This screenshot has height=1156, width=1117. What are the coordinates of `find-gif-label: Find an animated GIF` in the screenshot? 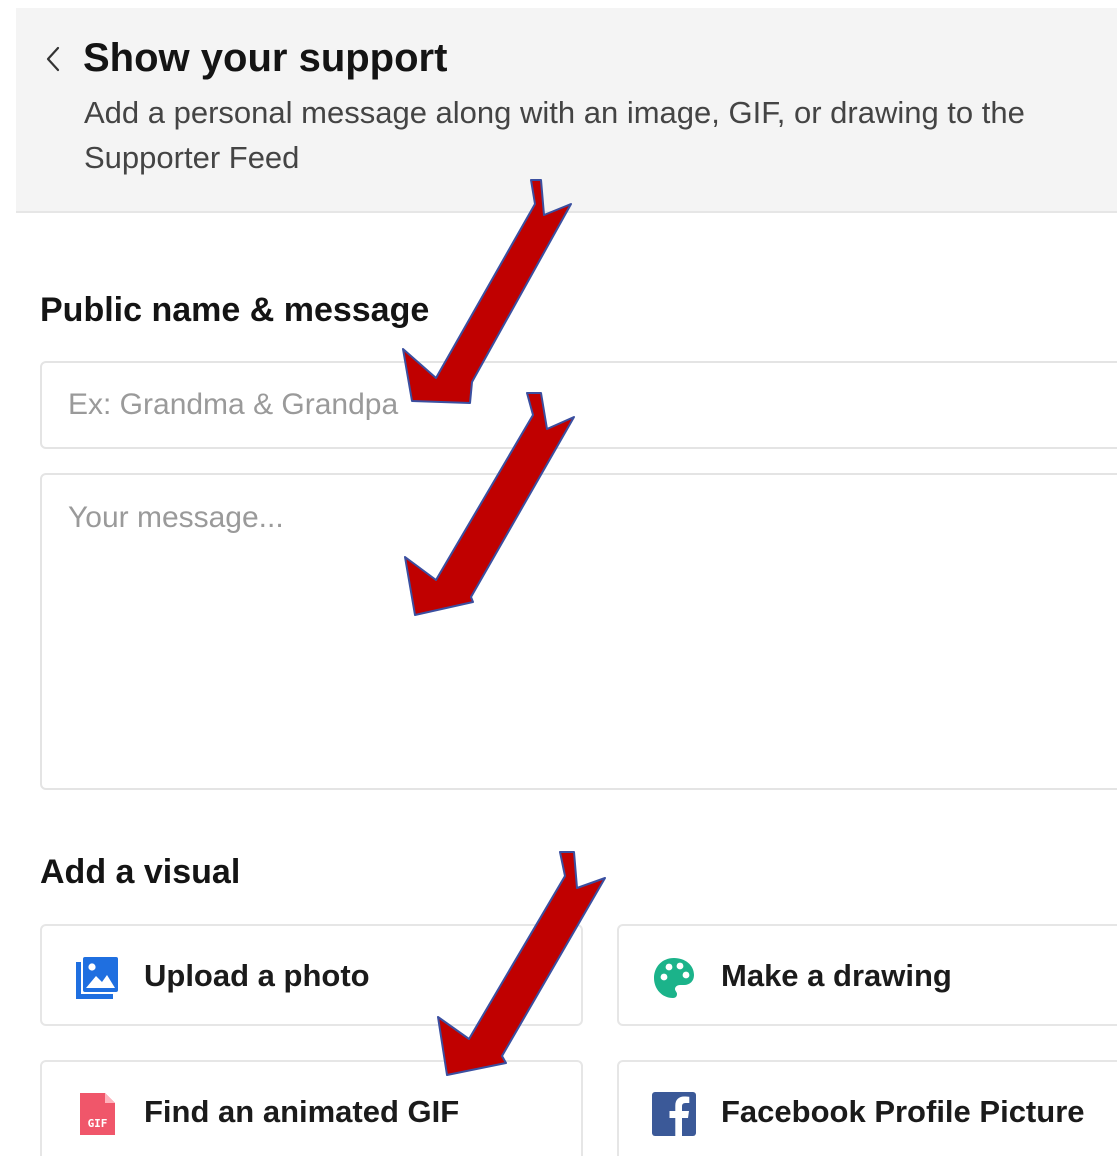 It's located at (302, 1111).